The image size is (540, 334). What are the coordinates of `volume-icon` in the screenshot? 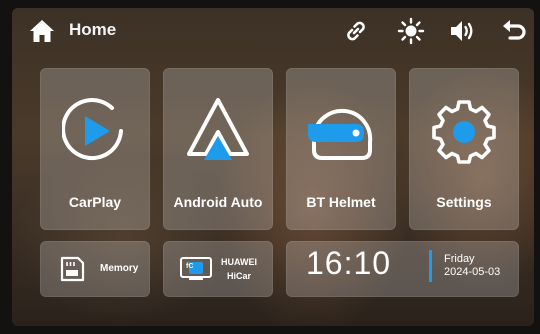 It's located at (462, 31).